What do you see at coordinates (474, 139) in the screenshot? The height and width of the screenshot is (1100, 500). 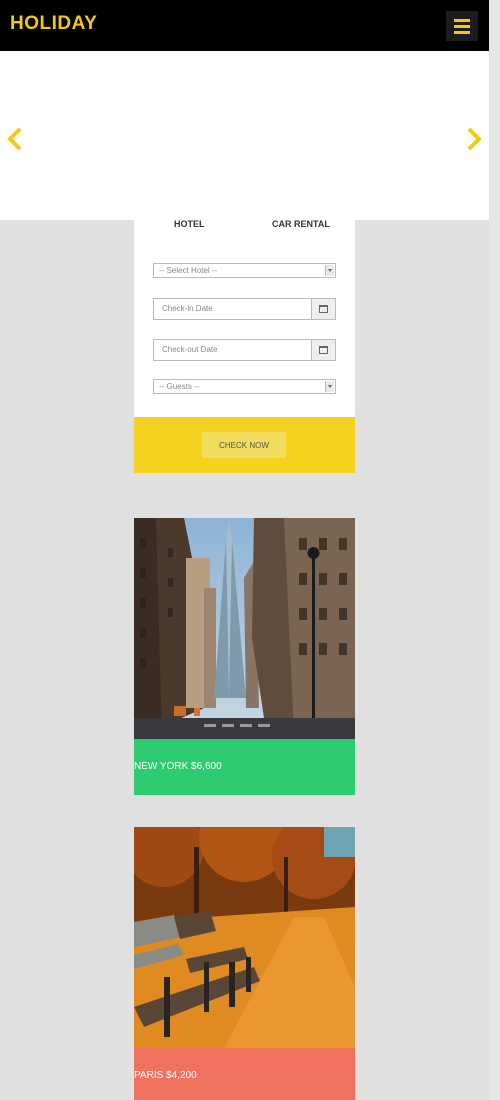 I see `chevron-right-icon` at bounding box center [474, 139].